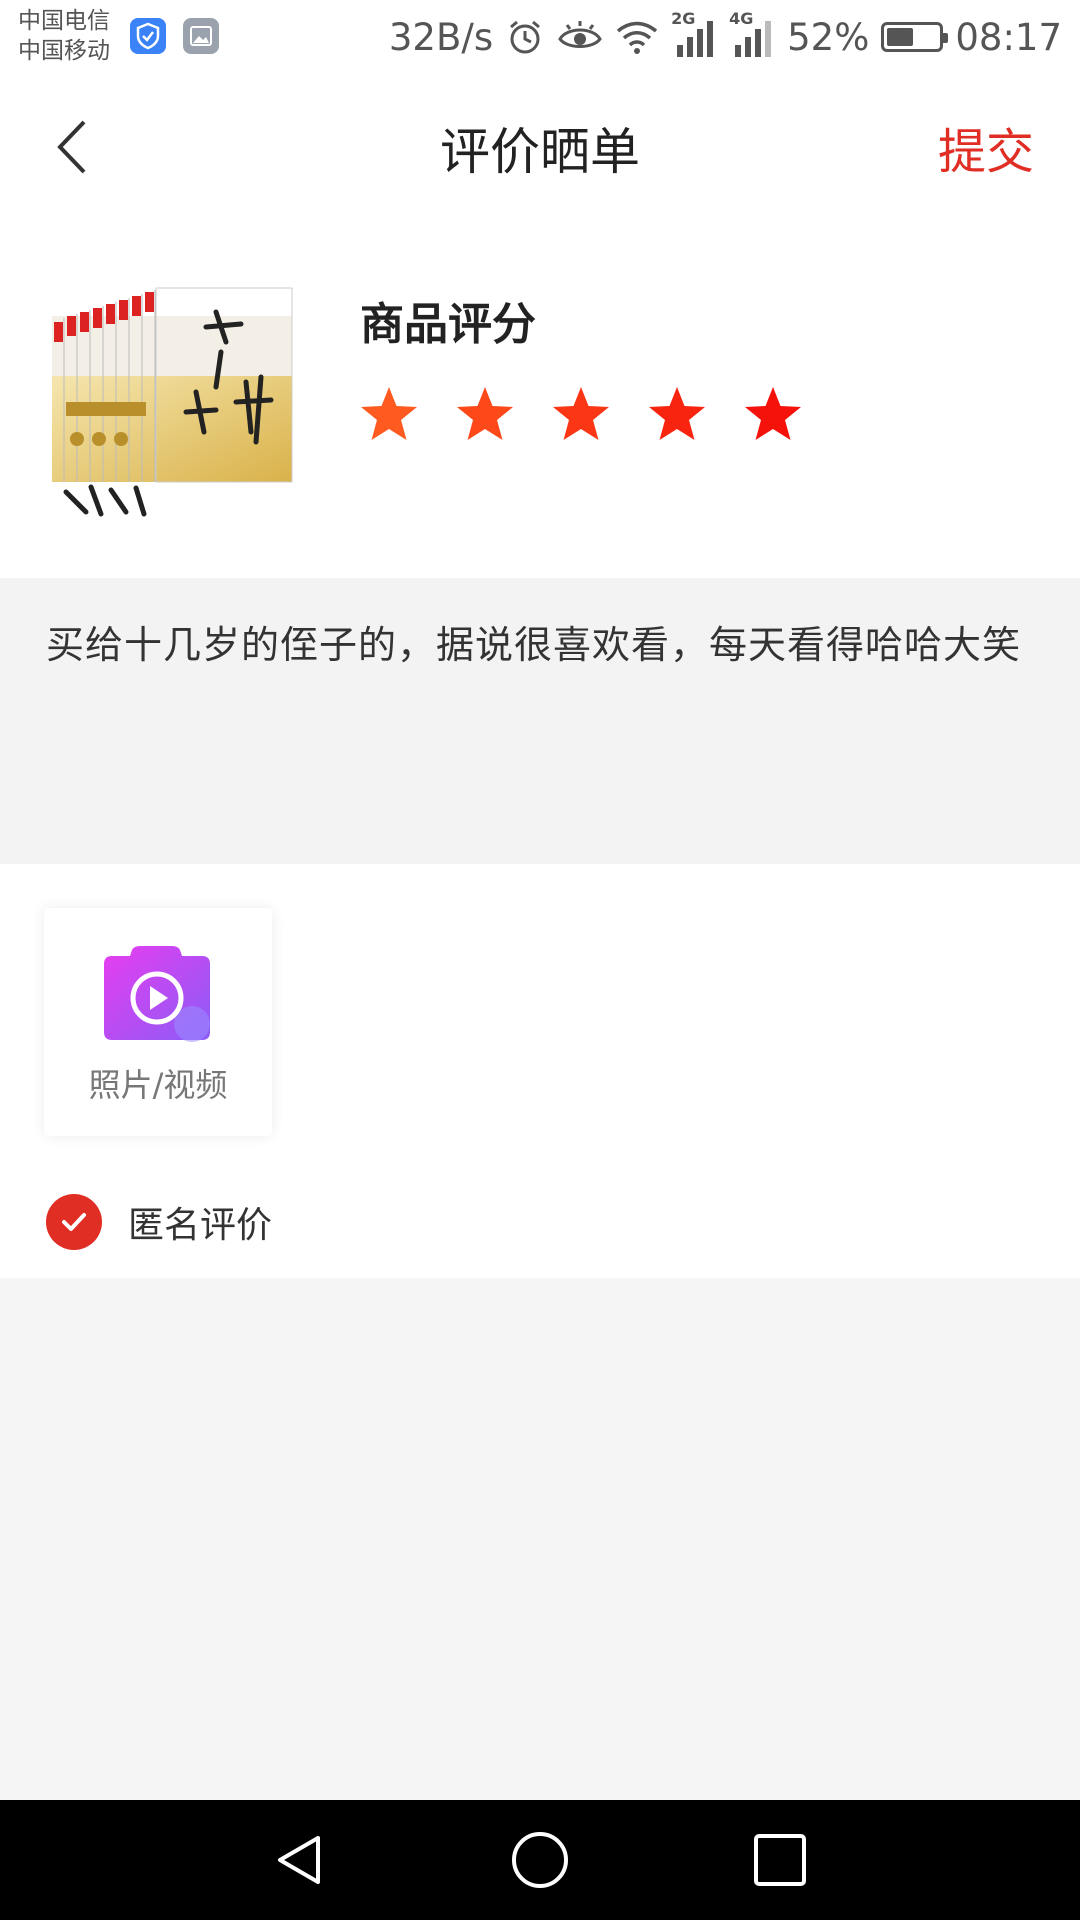 The height and width of the screenshot is (1920, 1080). I want to click on circle-home-icon, so click(540, 1860).